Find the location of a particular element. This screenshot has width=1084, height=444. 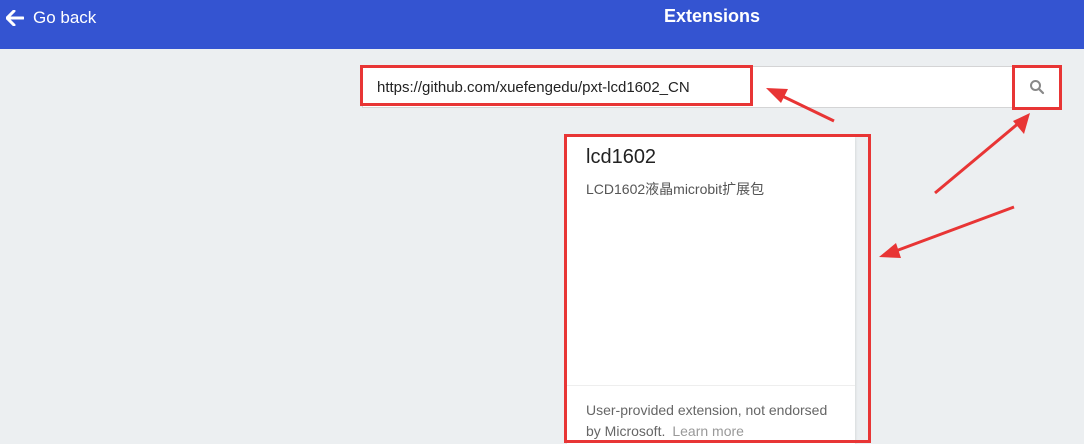

learn-more-link: Learn more is located at coordinates (708, 431).